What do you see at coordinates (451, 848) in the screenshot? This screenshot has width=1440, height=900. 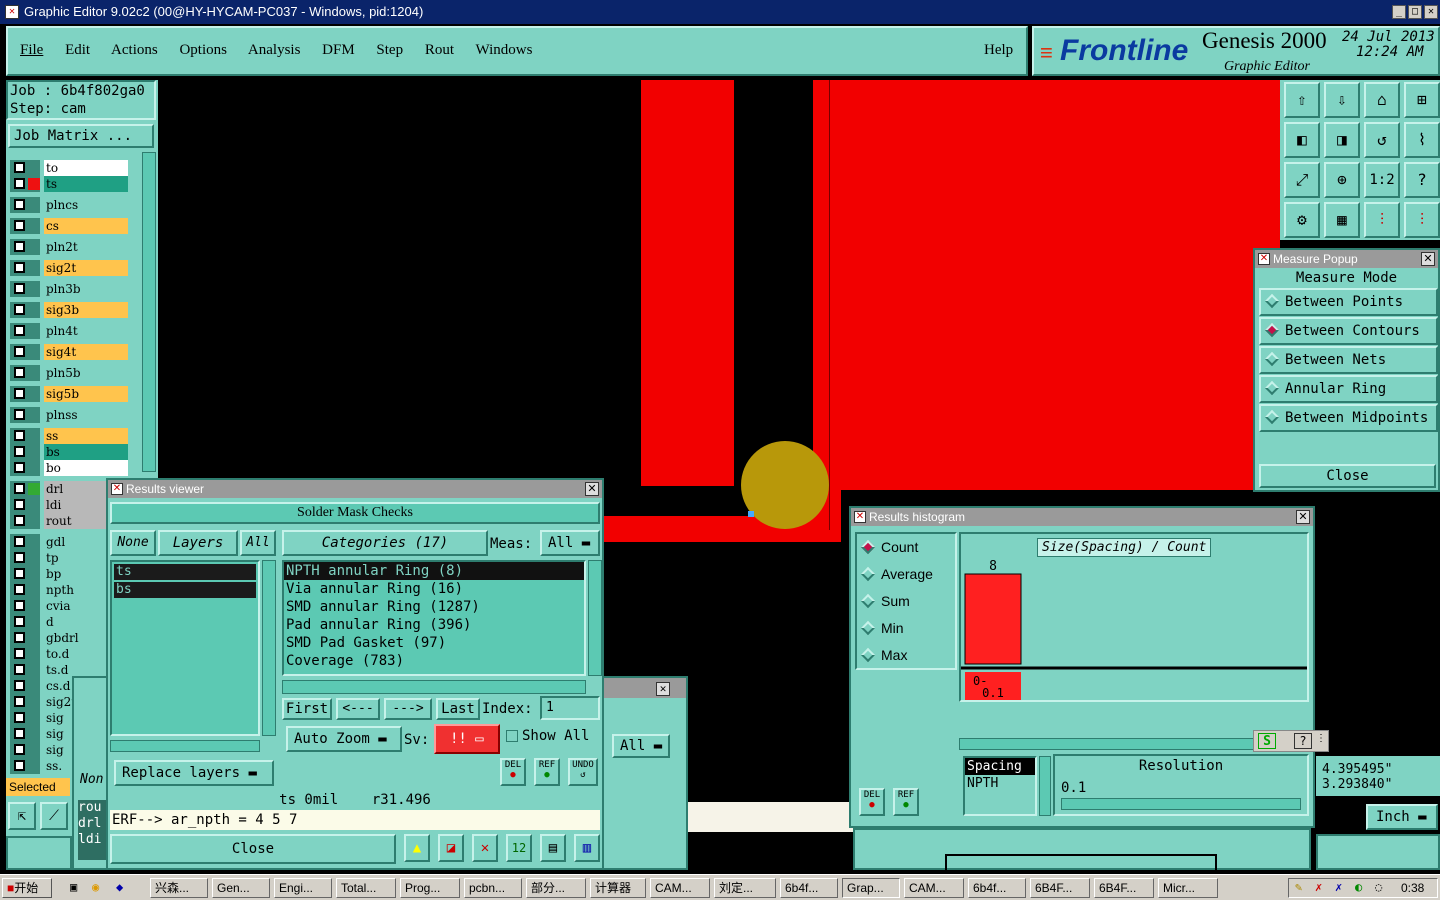 I see `export-icon: ◪` at bounding box center [451, 848].